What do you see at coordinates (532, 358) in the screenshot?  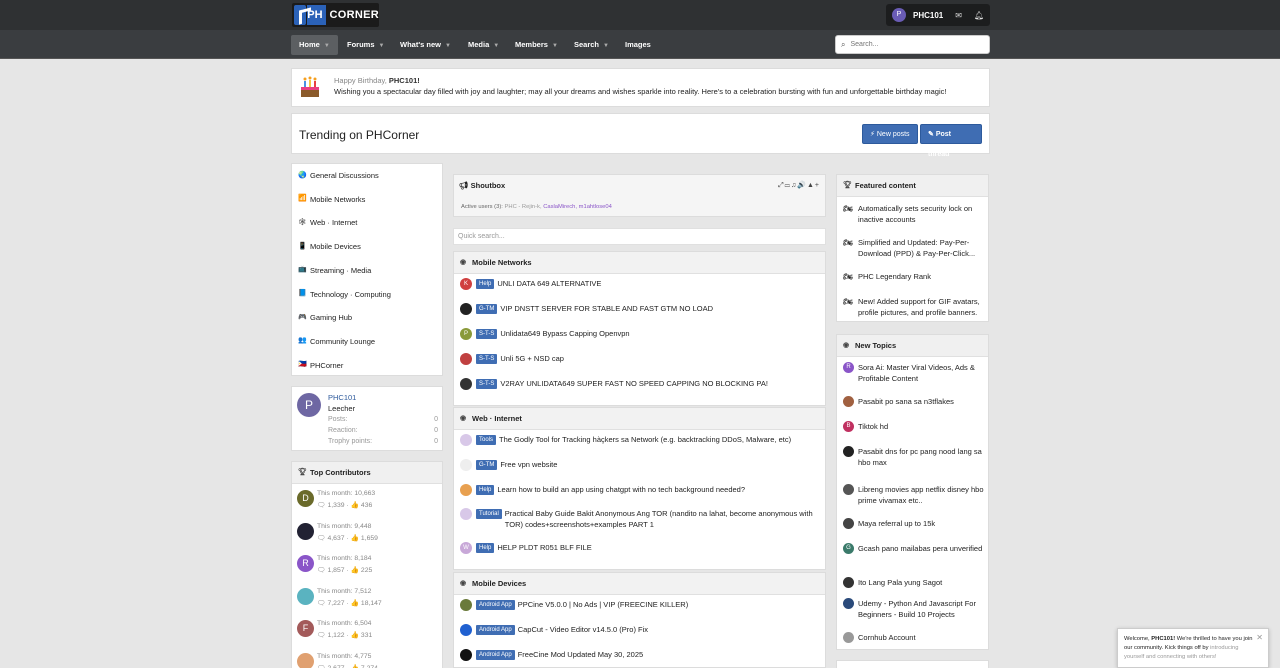 I see `thread-title: Unli 5G + NSD cap` at bounding box center [532, 358].